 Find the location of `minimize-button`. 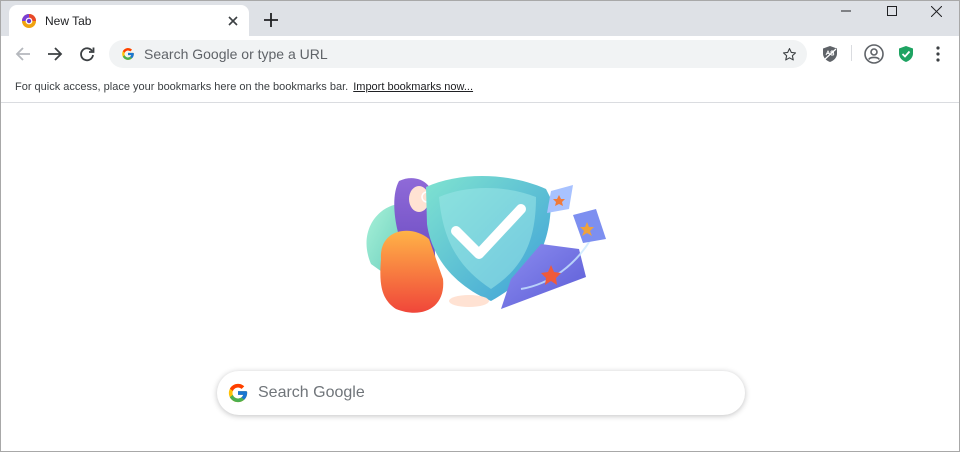

minimize-button is located at coordinates (846, 11).